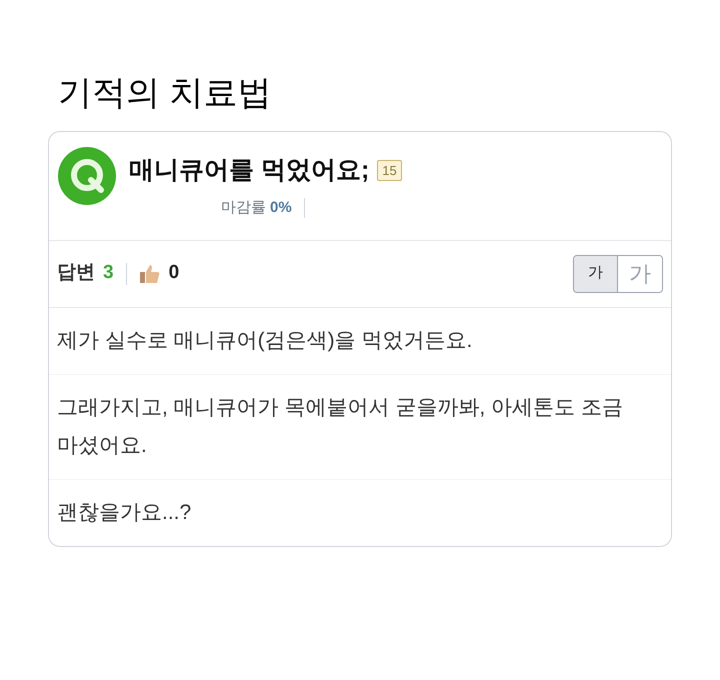  Describe the element at coordinates (360, 427) in the screenshot. I see `post-paragraph: 그래가지고, 매니큐어가 목에붙어서 굳을까봐, 아세톤도 조금 마셨어요.` at that location.